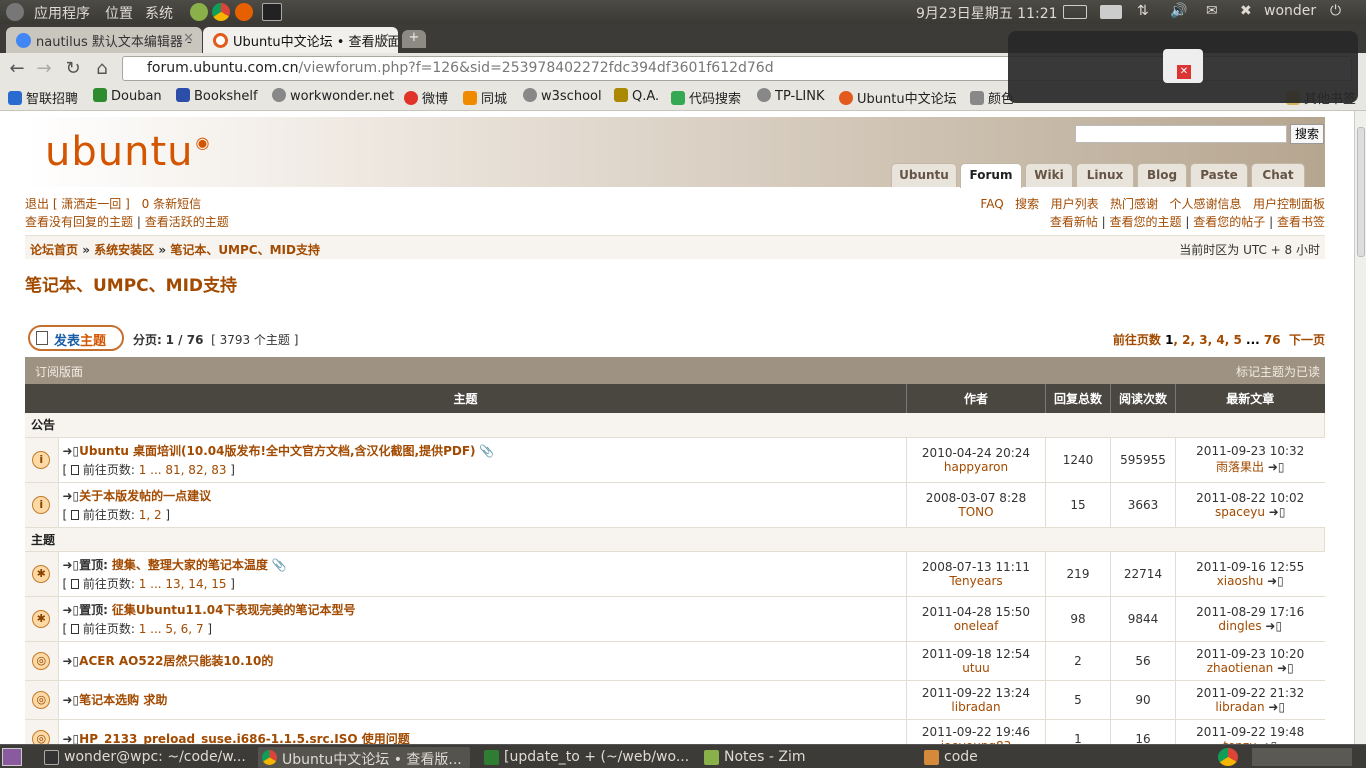  I want to click on topic-author-link: Tenyears, so click(976, 581).